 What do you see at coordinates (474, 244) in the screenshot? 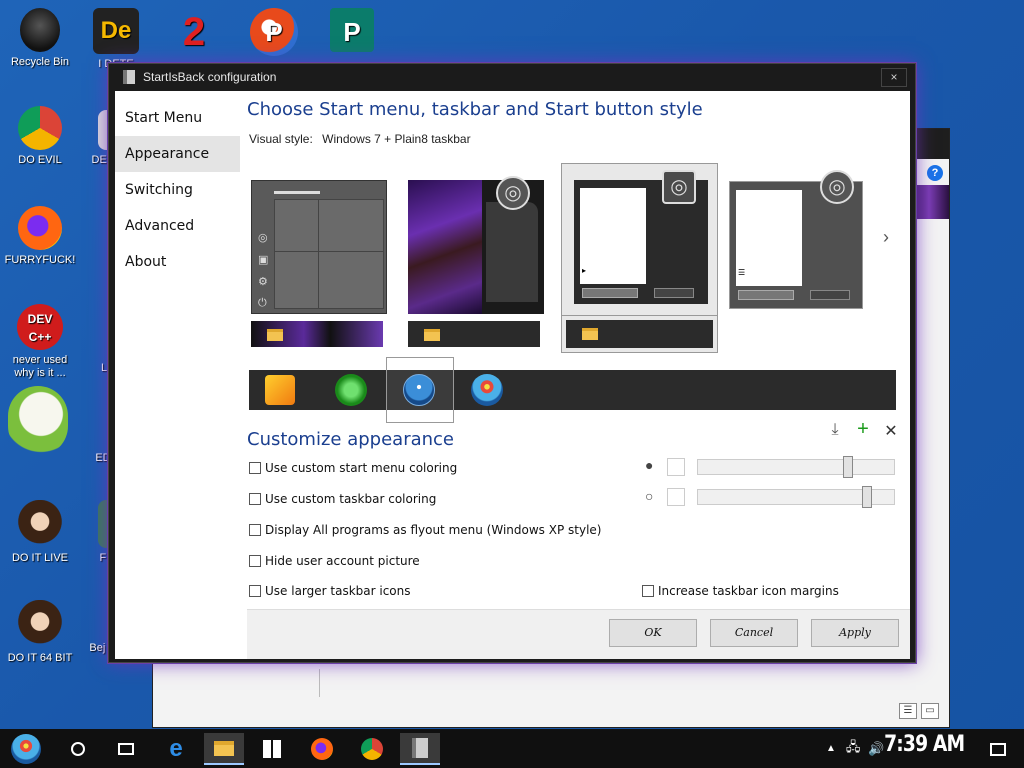
I see `style-thumb-purple: ◎` at bounding box center [474, 244].